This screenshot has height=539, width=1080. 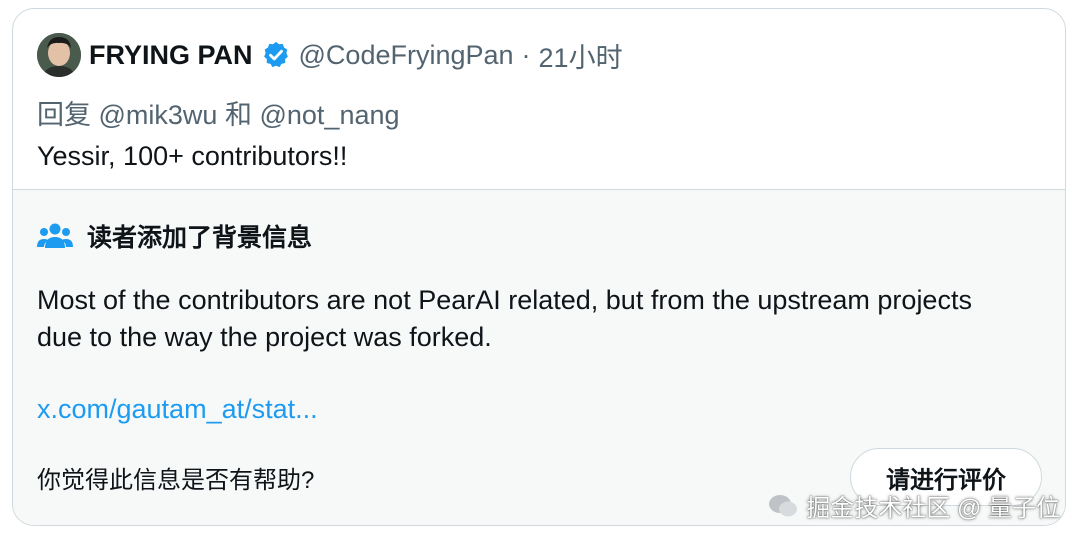 What do you see at coordinates (176, 480) in the screenshot?
I see `helpful-question: 你觉得此信息是否有帮助?` at bounding box center [176, 480].